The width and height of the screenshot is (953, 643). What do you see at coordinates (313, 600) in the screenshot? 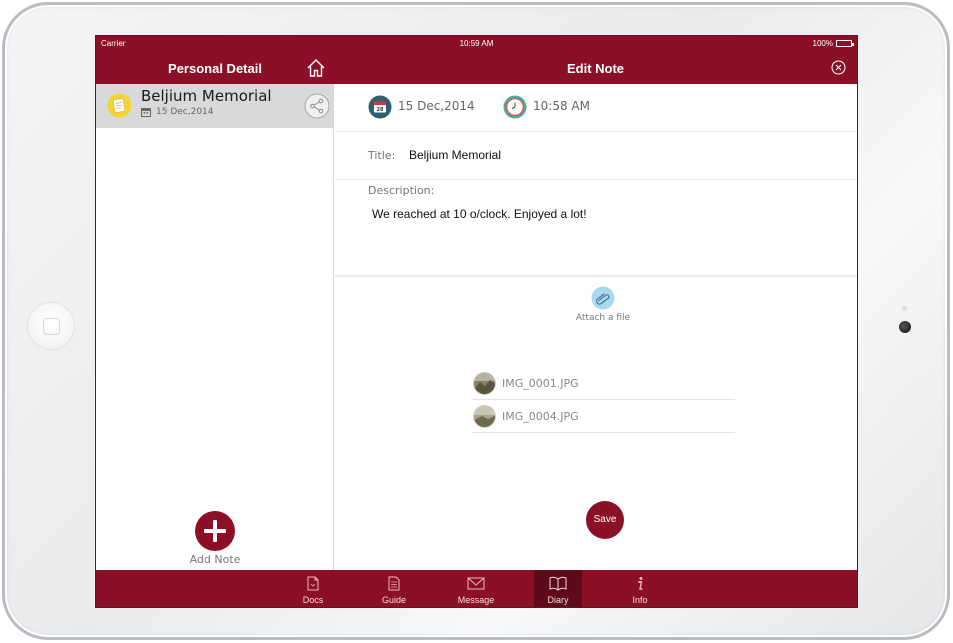
I see `tab-docs-label: Docs` at bounding box center [313, 600].